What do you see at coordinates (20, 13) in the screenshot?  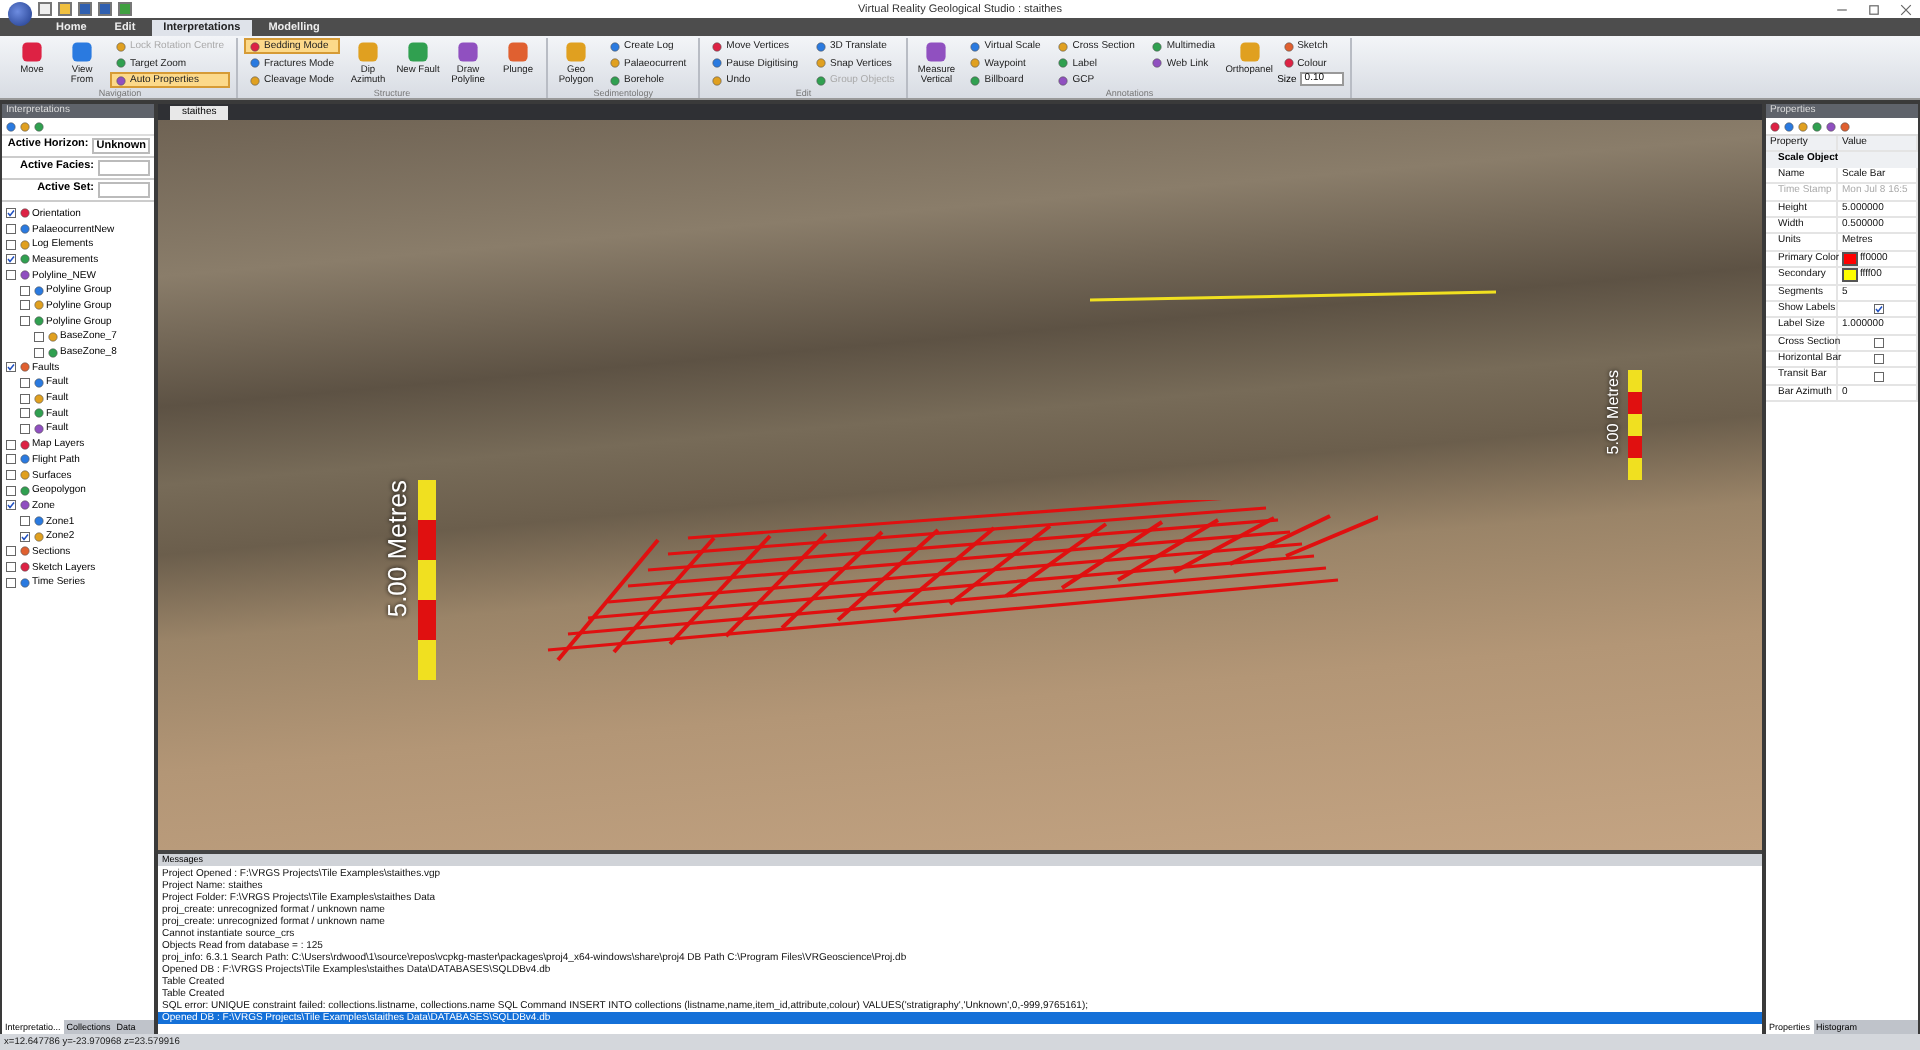 I see `app-logo` at bounding box center [20, 13].